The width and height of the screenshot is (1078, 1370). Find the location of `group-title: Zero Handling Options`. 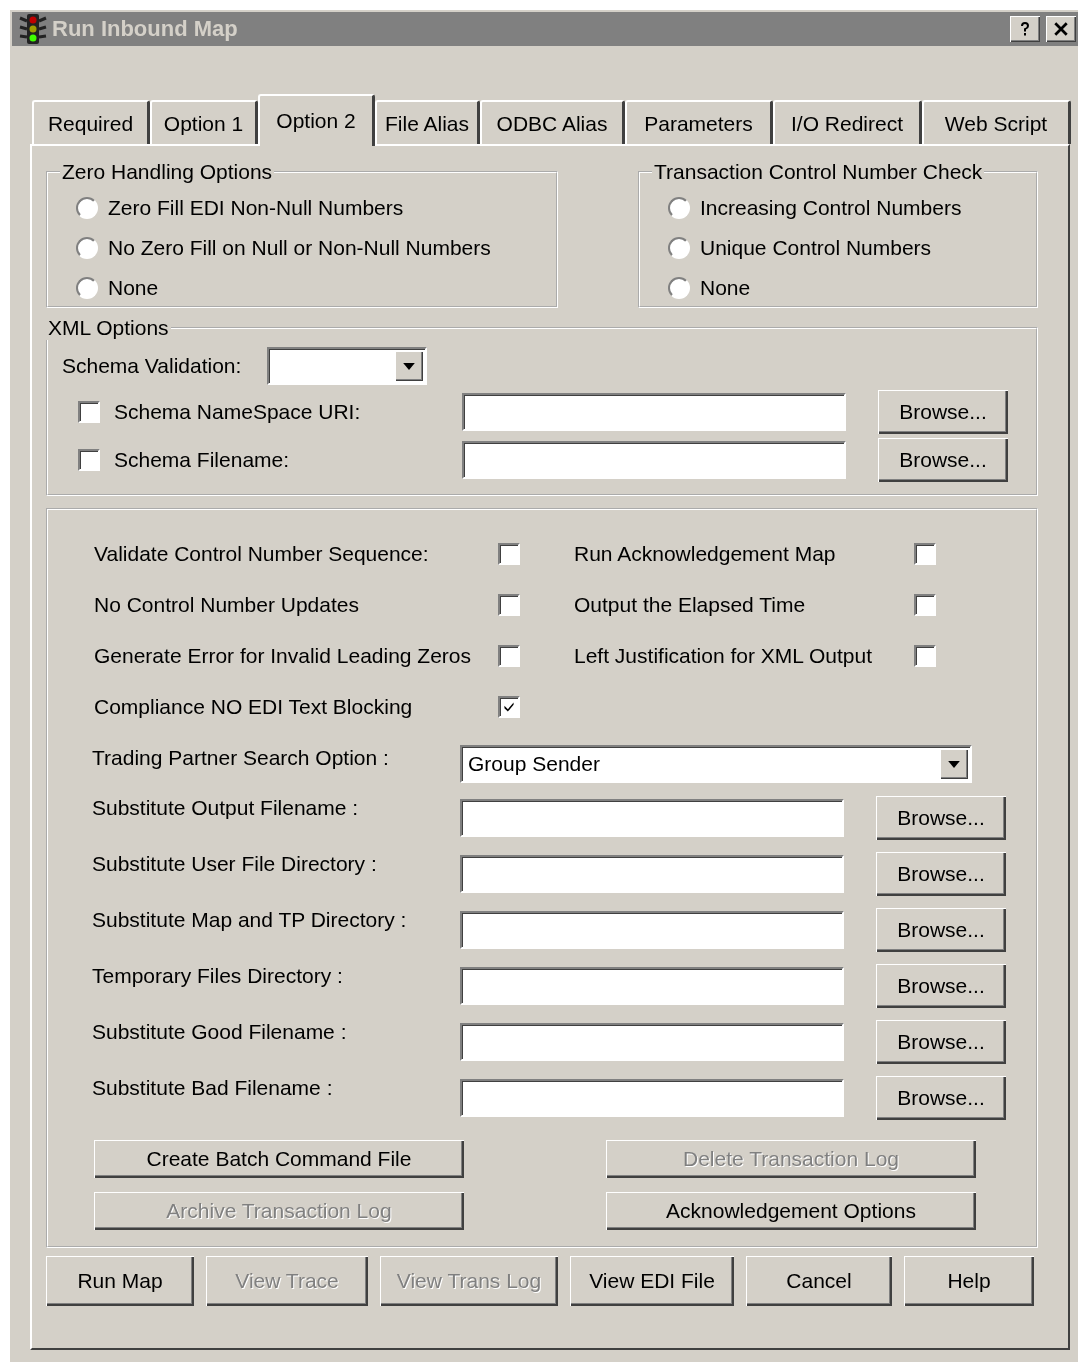

group-title: Zero Handling Options is located at coordinates (167, 172).